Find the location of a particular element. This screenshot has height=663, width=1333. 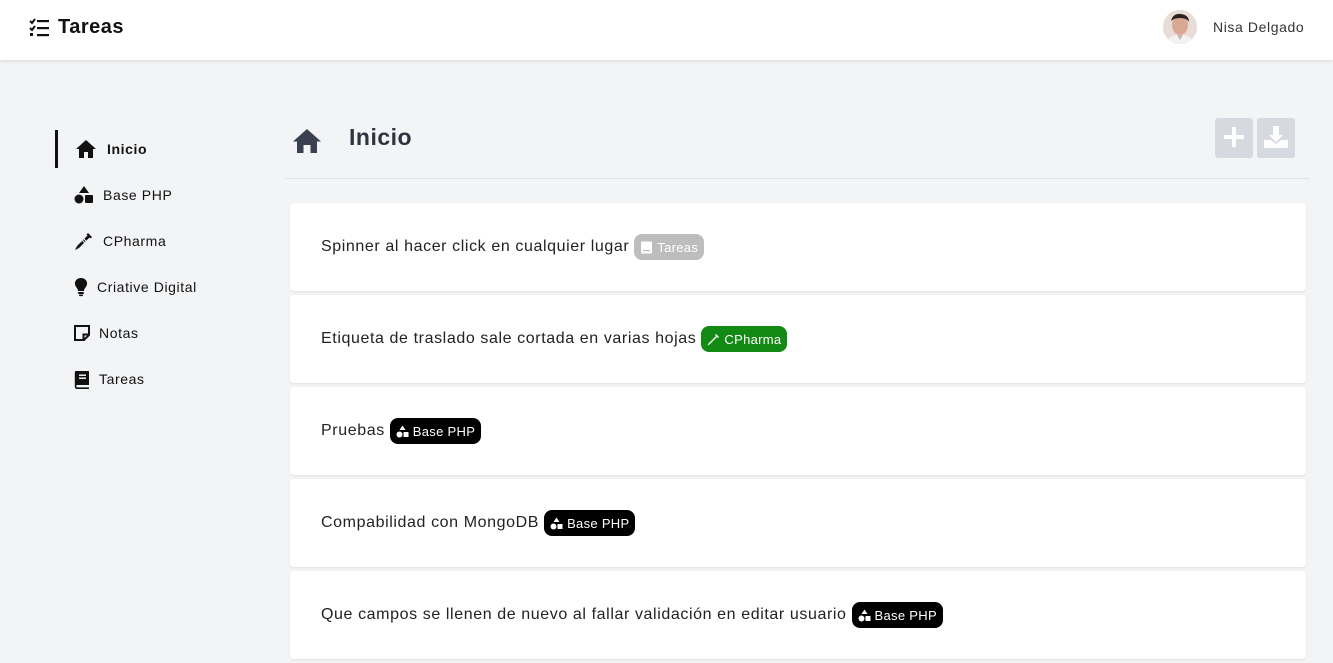

sidebar-item-tareas: Tareas is located at coordinates (155, 379).